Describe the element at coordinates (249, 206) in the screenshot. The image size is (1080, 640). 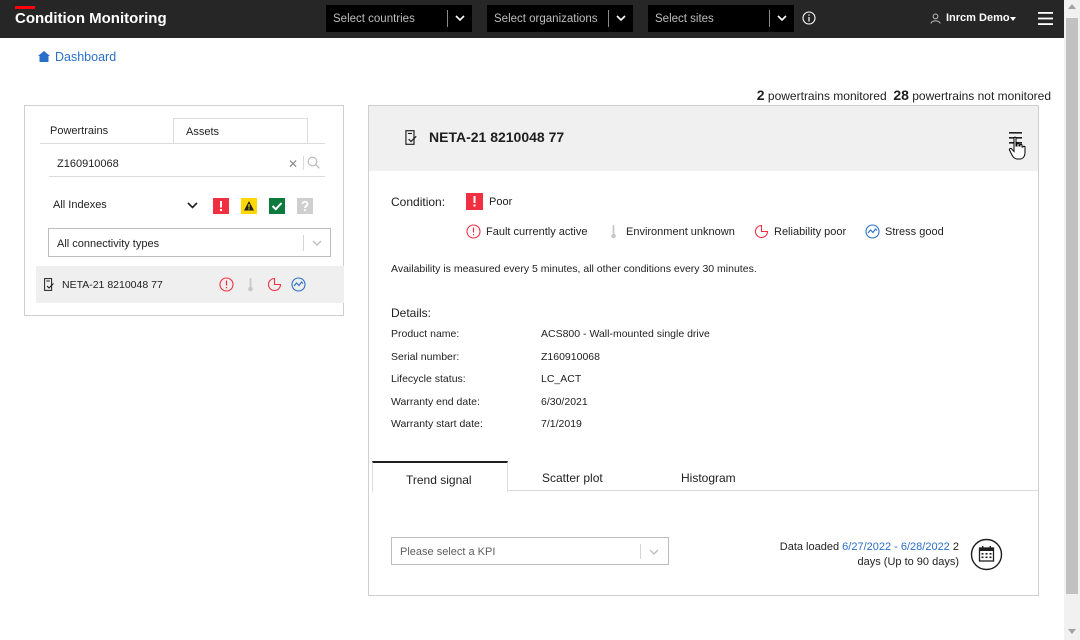
I see `warning-filter-icon` at that location.